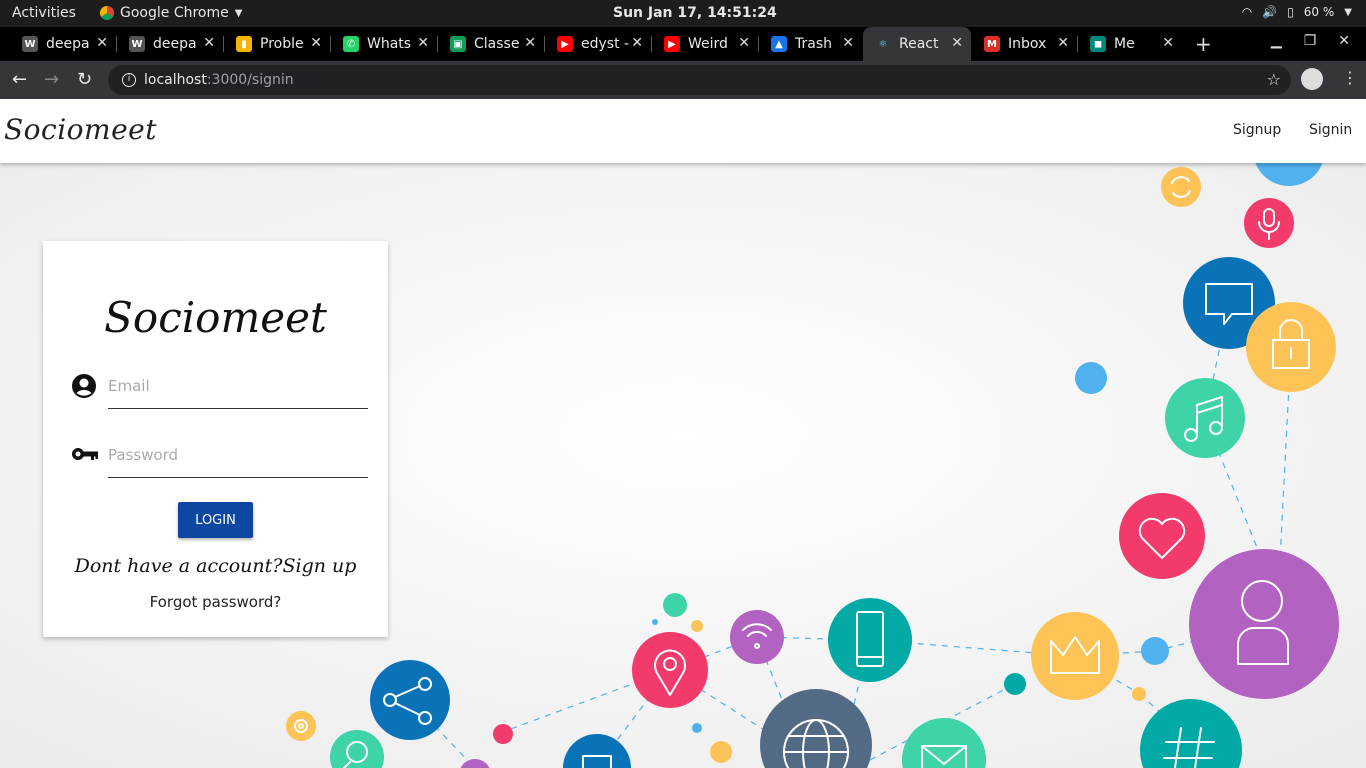  Describe the element at coordinates (215, 566) in the screenshot. I see `signup-prompt-link: Dont have a account?Sign up` at that location.